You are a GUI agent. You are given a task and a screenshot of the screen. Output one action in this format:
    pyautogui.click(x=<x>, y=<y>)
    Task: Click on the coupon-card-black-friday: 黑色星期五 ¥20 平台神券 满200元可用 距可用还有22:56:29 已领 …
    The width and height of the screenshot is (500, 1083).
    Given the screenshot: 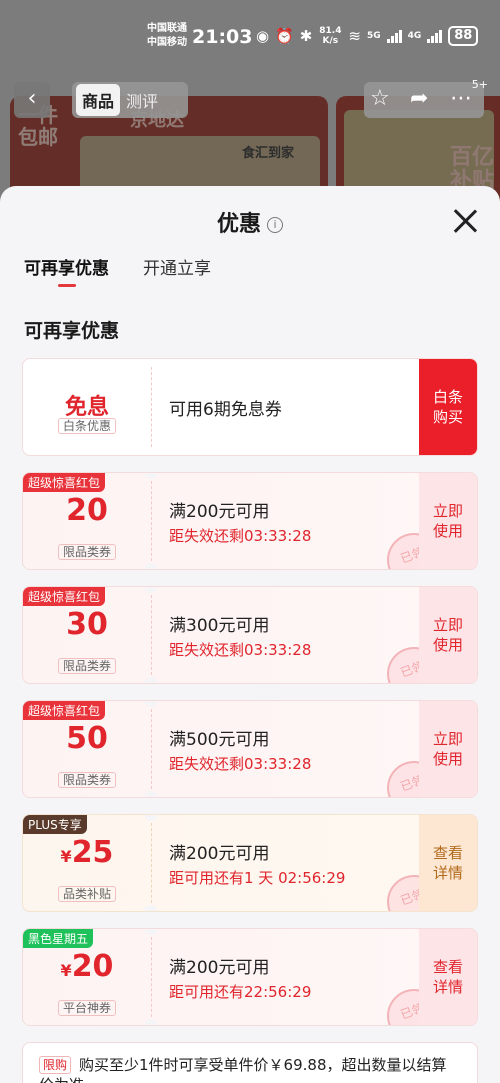 What is the action you would take?
    pyautogui.click(x=250, y=977)
    